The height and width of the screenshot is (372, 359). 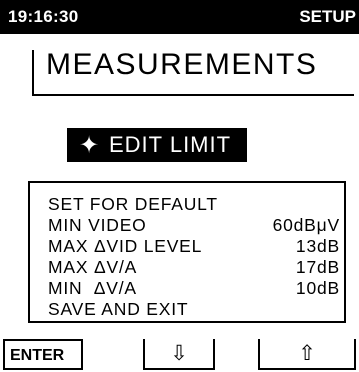 I want to click on down-arrow-button: ⇩, so click(x=179, y=354).